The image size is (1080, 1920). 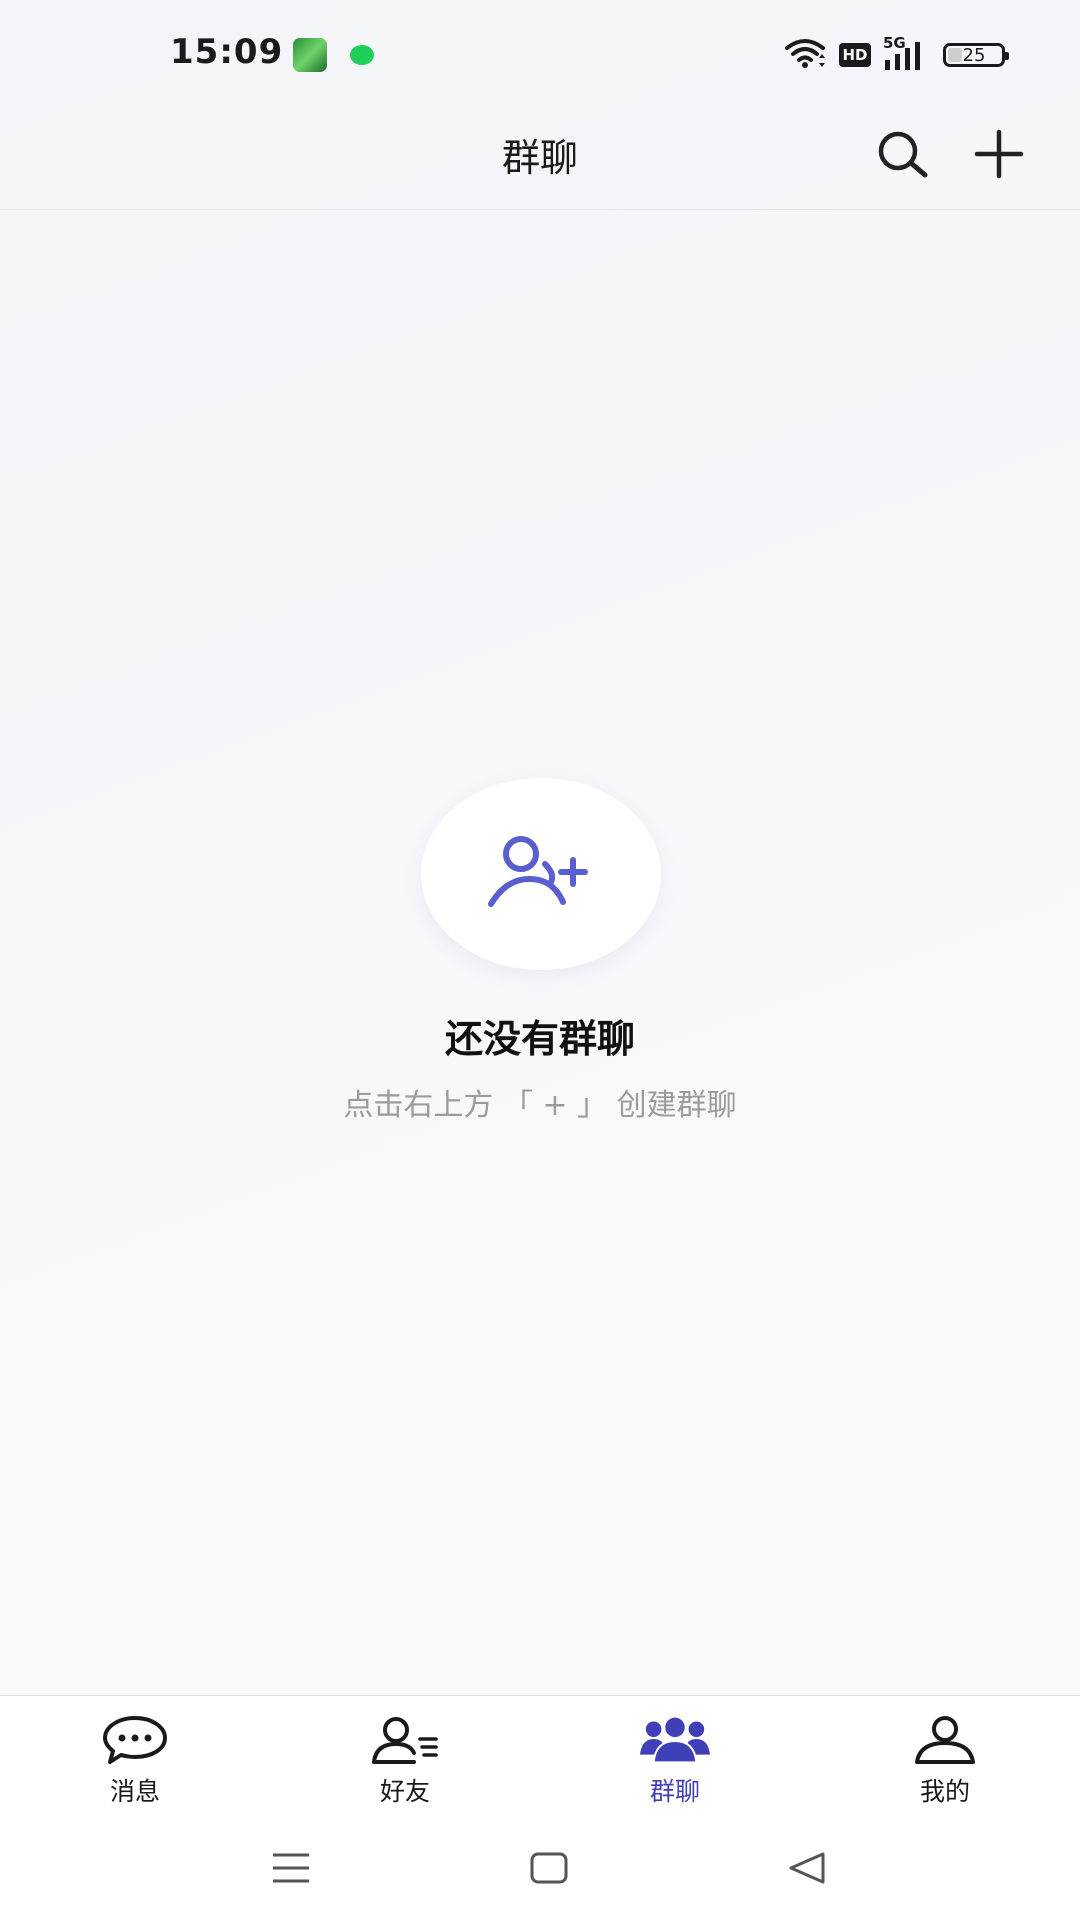 I want to click on app-notification-icon, so click(x=310, y=55).